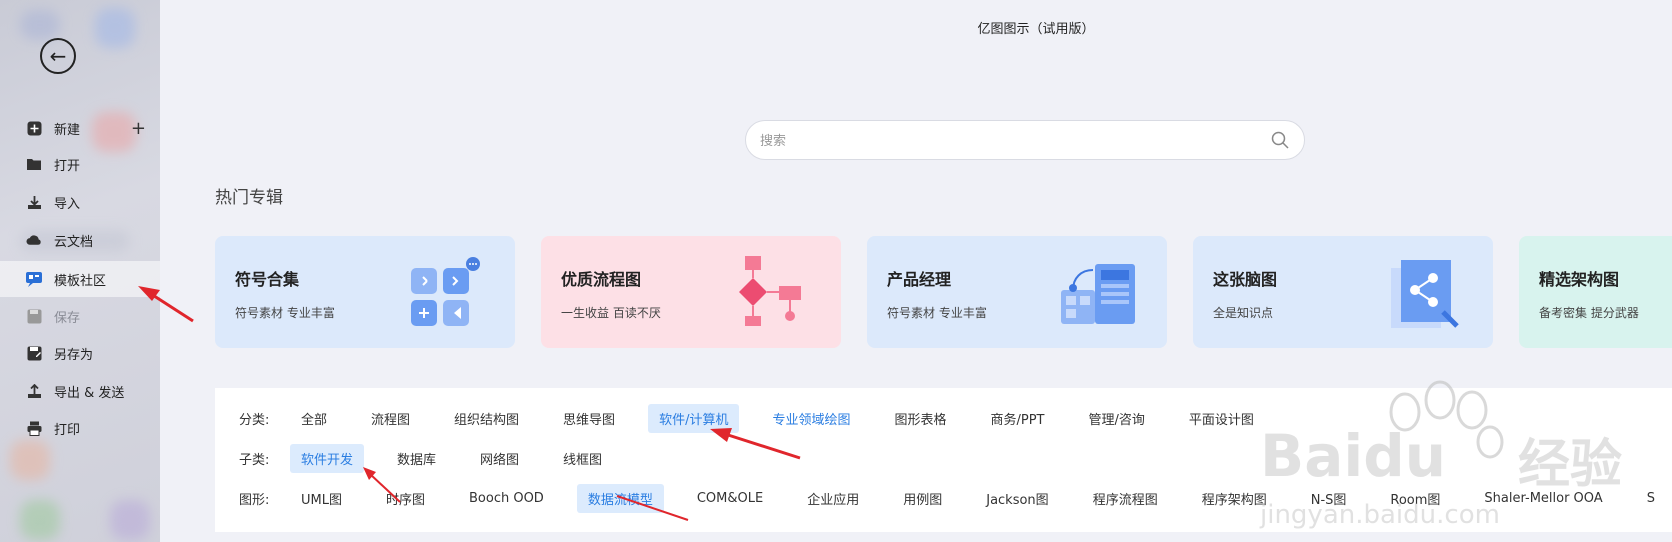 The height and width of the screenshot is (542, 1672). I want to click on flowchart-illustration-icon, so click(774, 294).